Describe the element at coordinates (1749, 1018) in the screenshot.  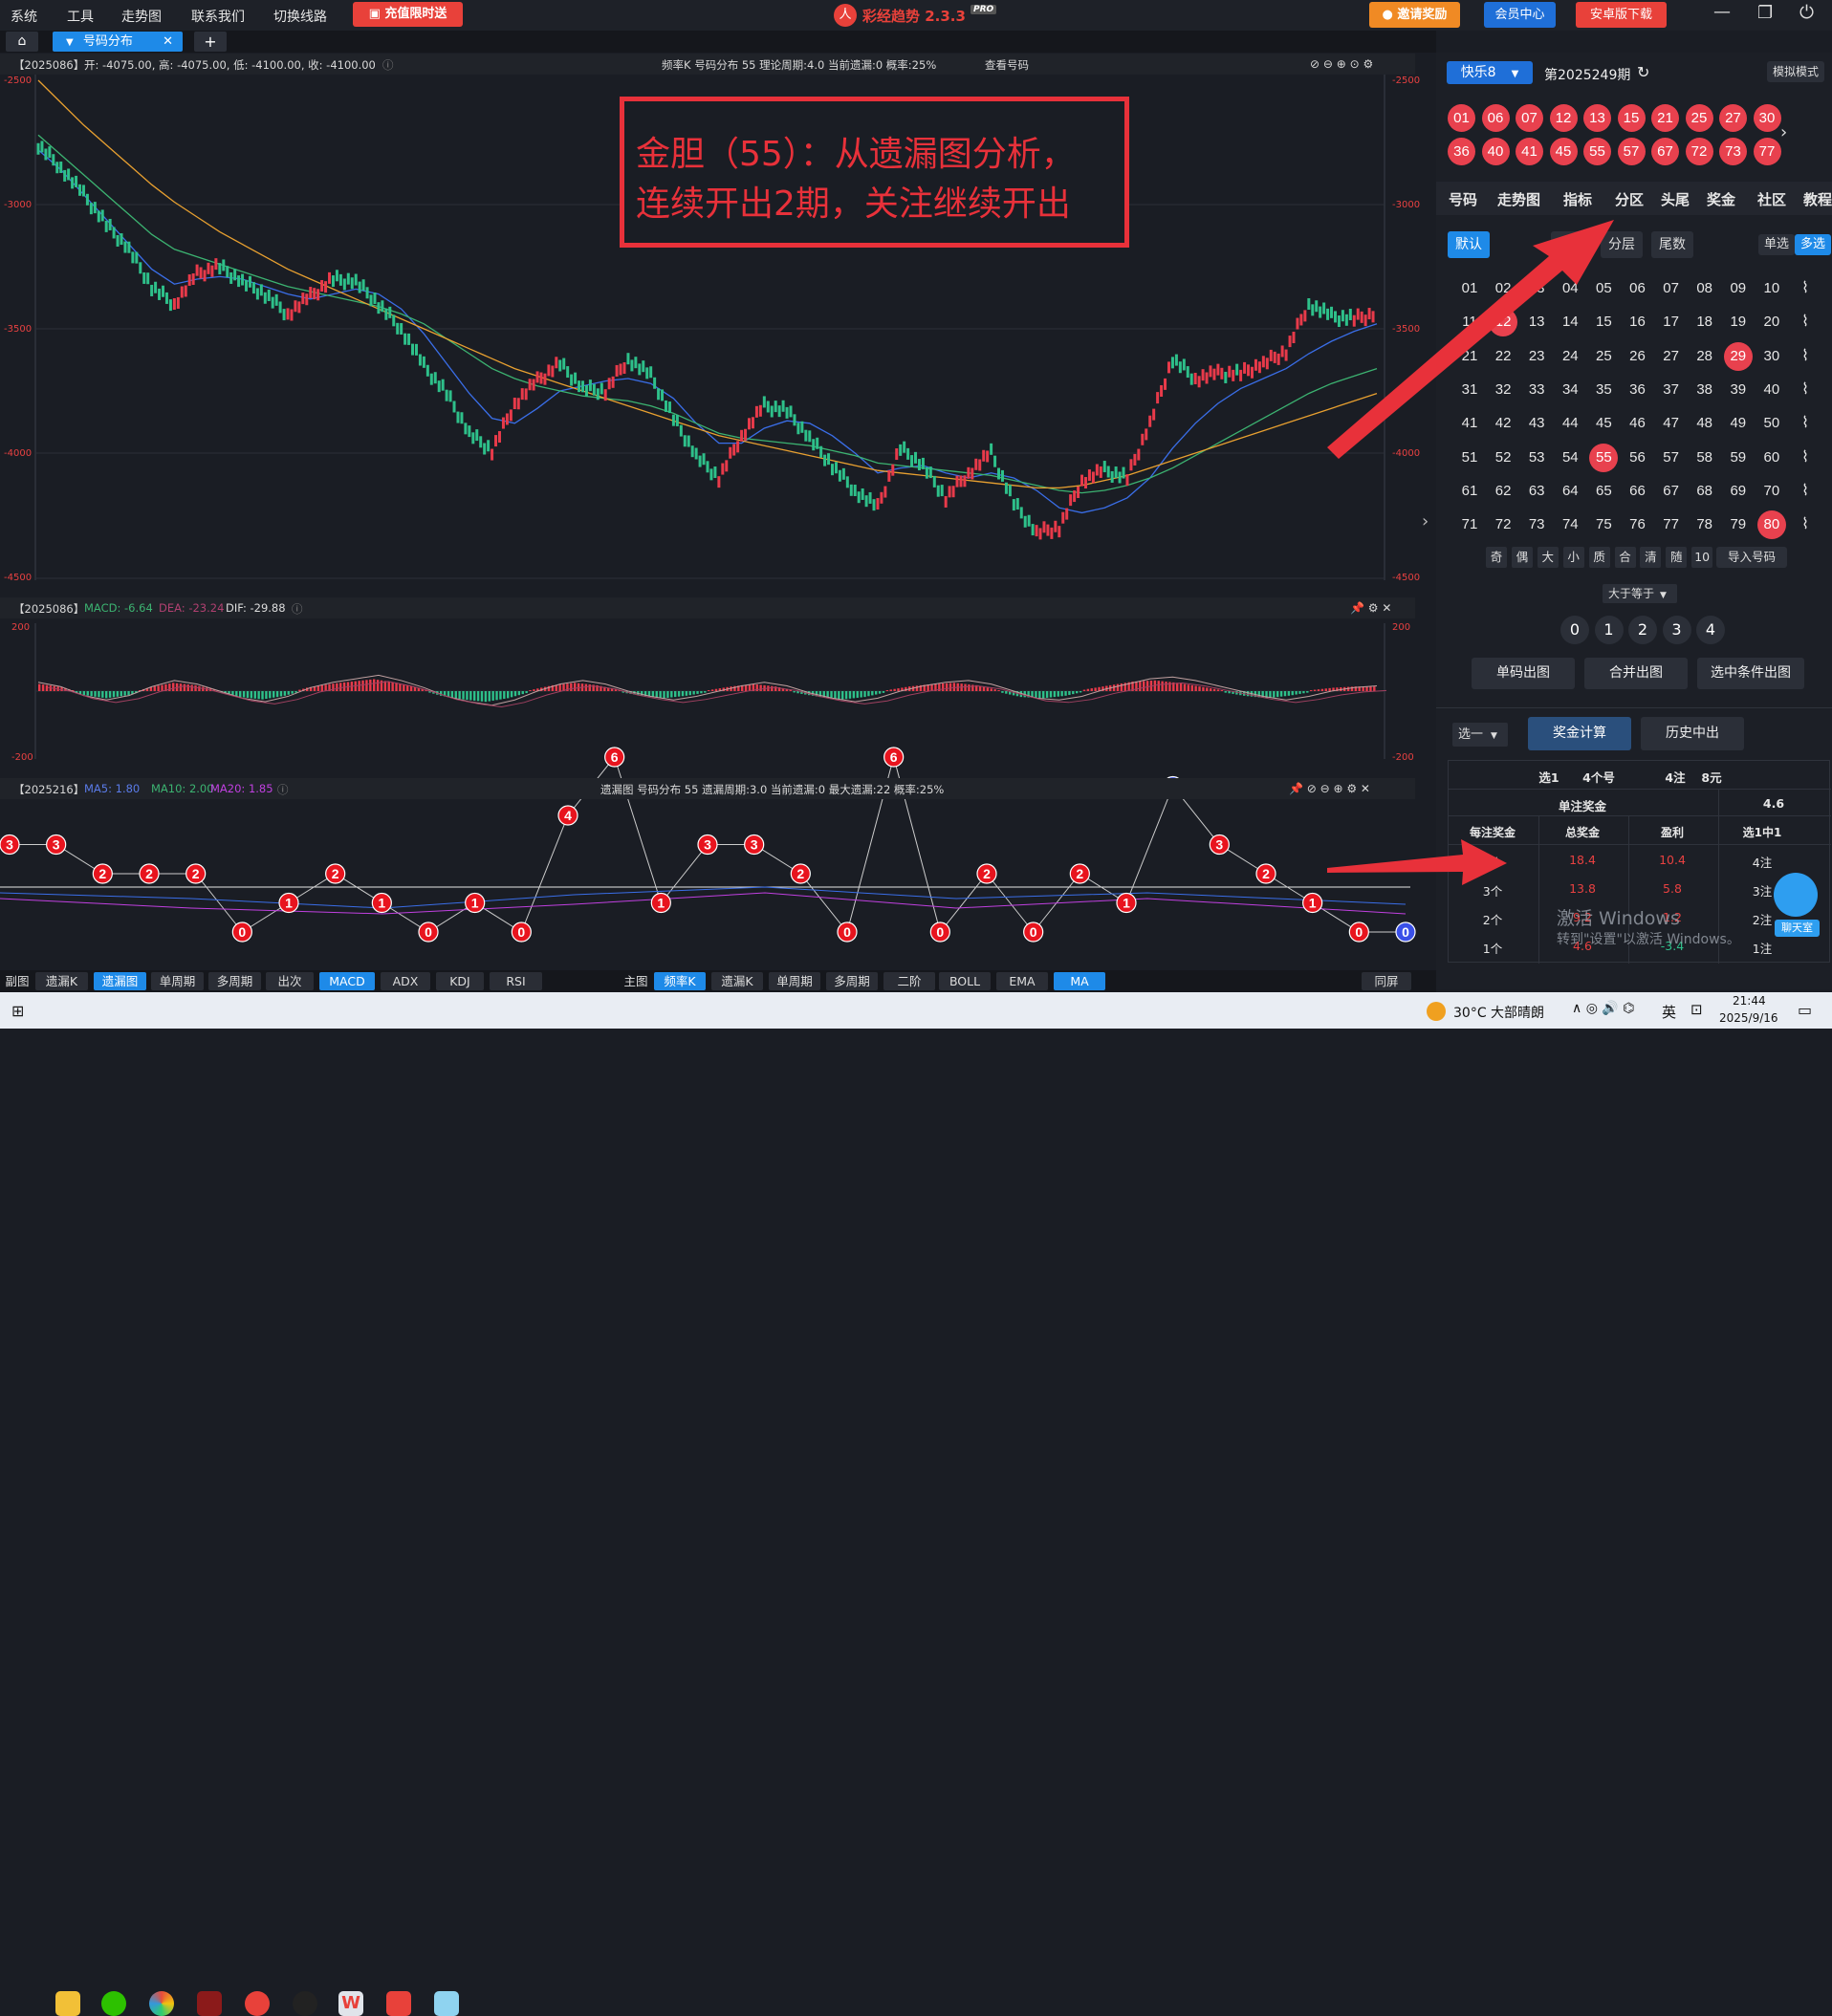
I see `clock-date: 2025/9/16` at that location.